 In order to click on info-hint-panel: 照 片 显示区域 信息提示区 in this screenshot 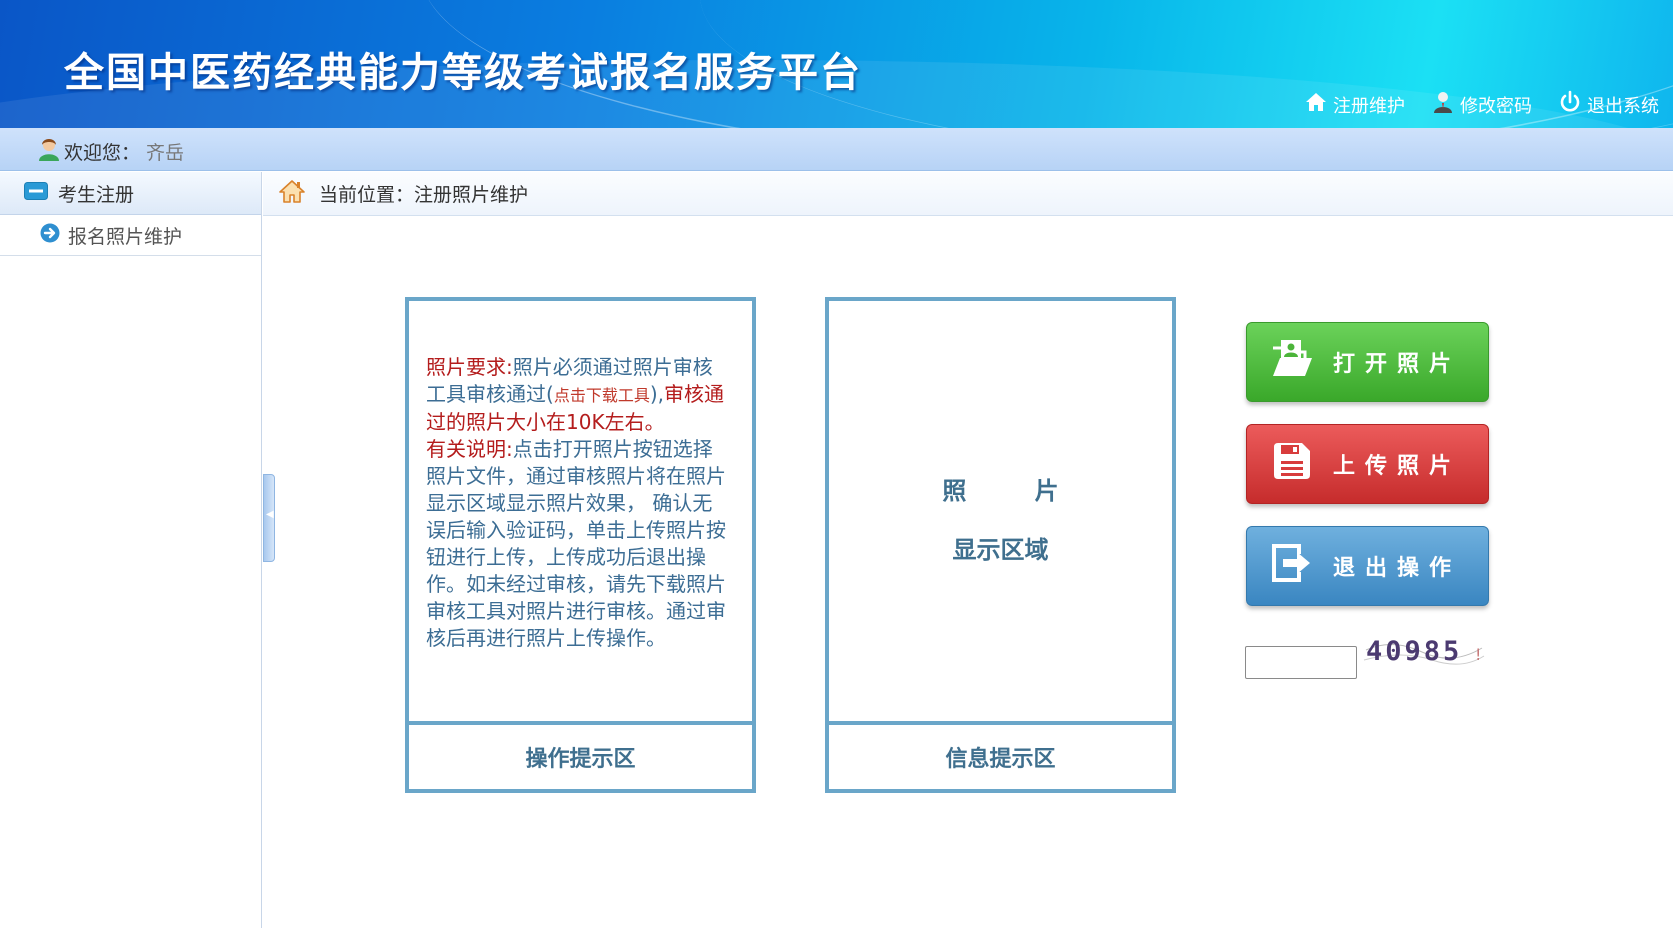, I will do `click(1000, 545)`.